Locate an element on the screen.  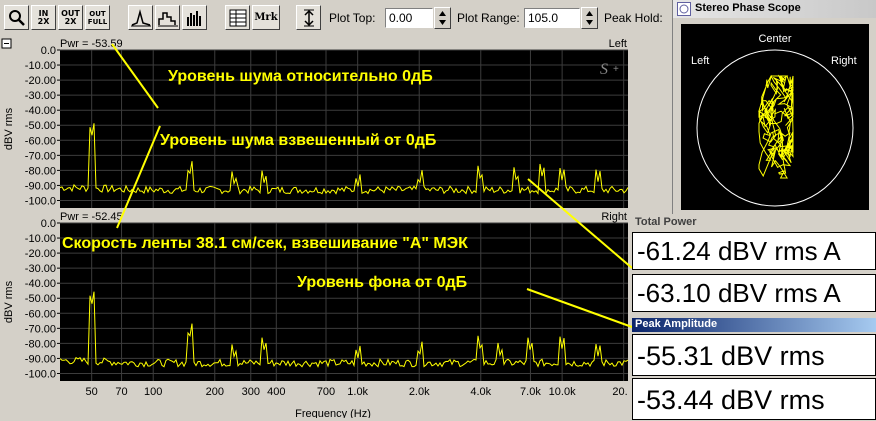
peak-amplitude-right: -53.44 dBV rms is located at coordinates (754, 399).